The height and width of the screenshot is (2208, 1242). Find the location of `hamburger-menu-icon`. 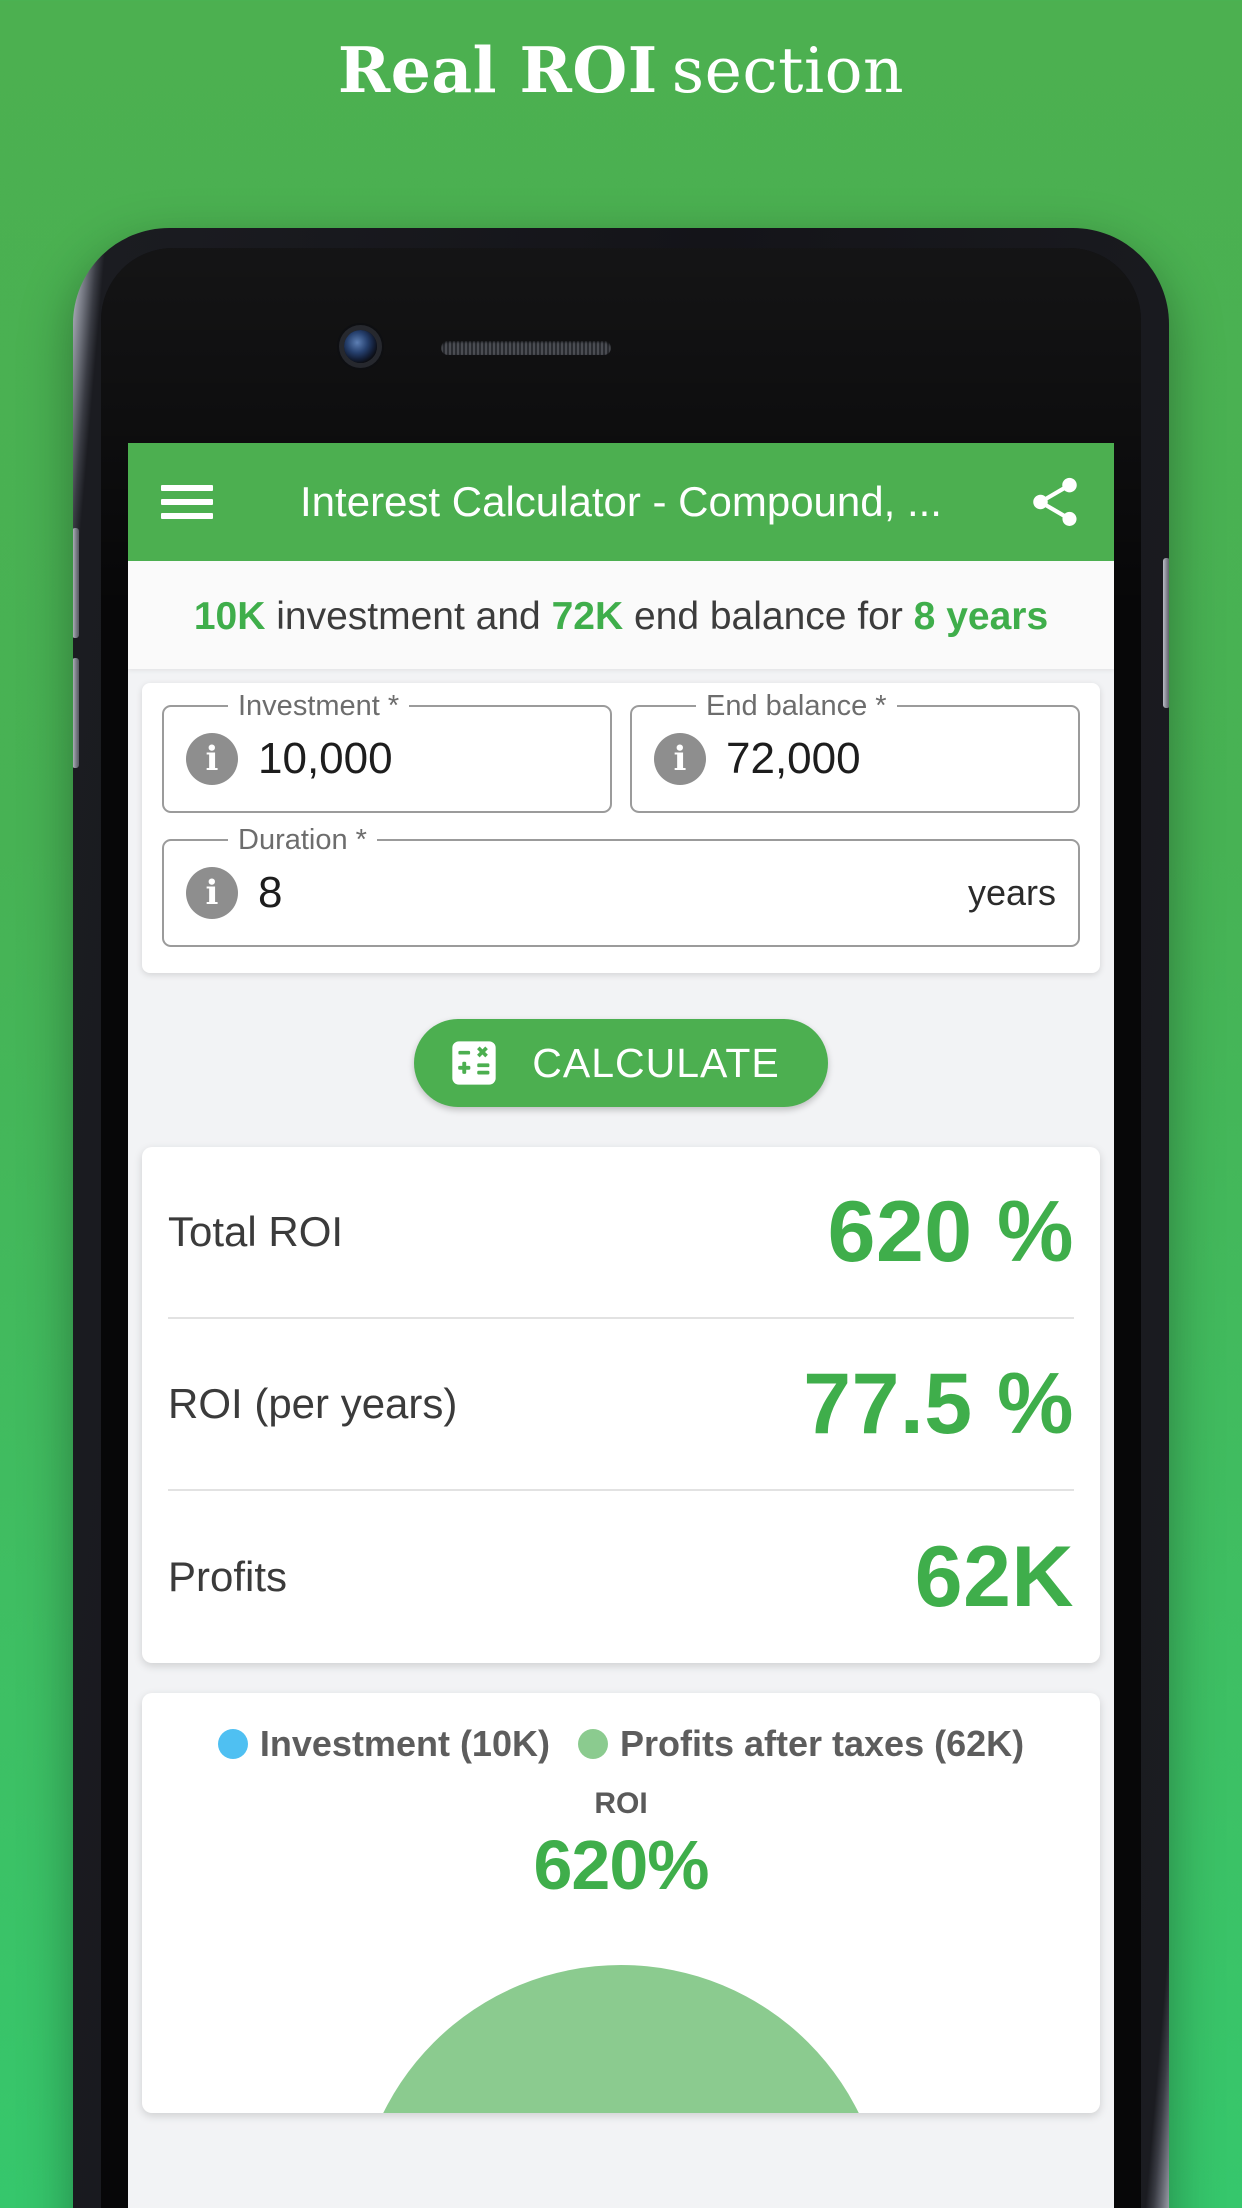

hamburger-menu-icon is located at coordinates (187, 502).